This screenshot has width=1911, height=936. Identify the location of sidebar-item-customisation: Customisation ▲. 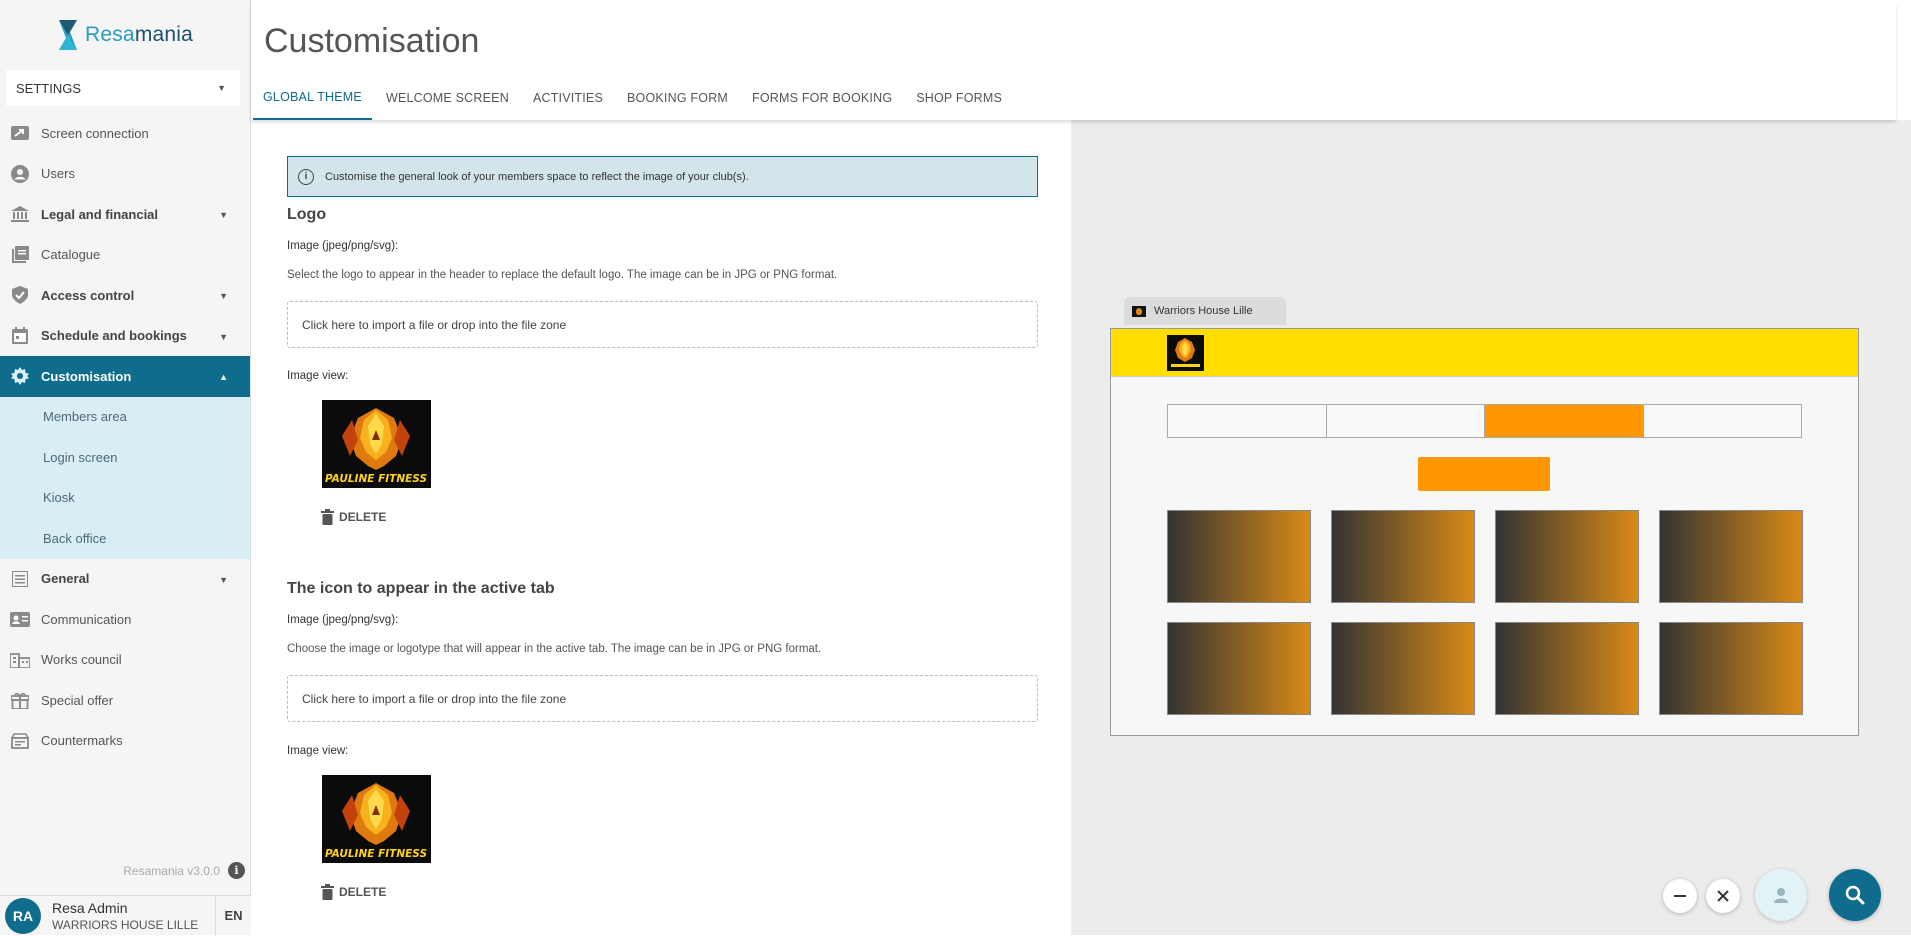
(125, 376).